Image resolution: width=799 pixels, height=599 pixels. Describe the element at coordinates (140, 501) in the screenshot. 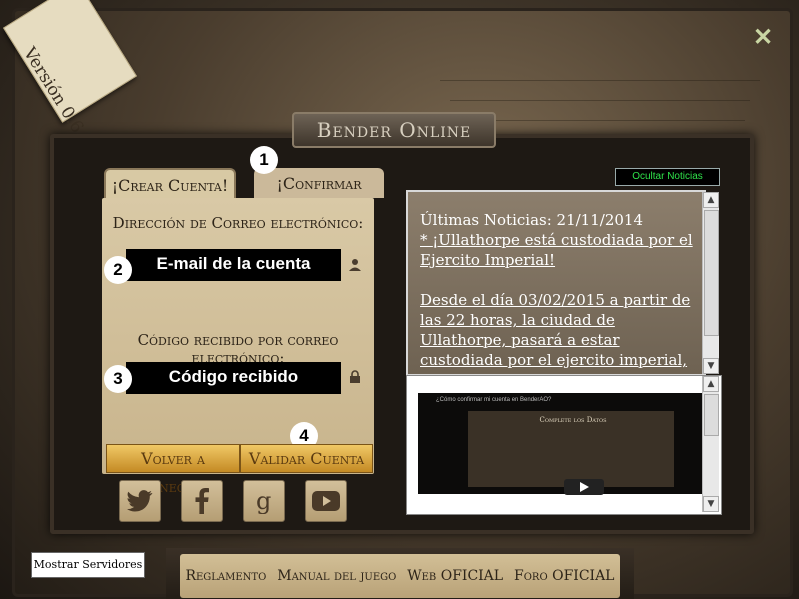

I see `twitter-icon` at that location.